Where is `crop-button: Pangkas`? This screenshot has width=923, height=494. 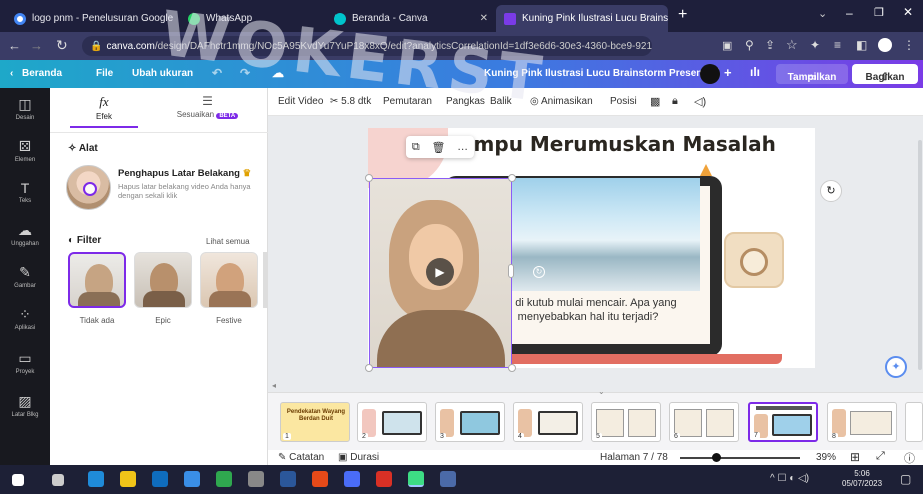 crop-button: Pangkas is located at coordinates (465, 101).